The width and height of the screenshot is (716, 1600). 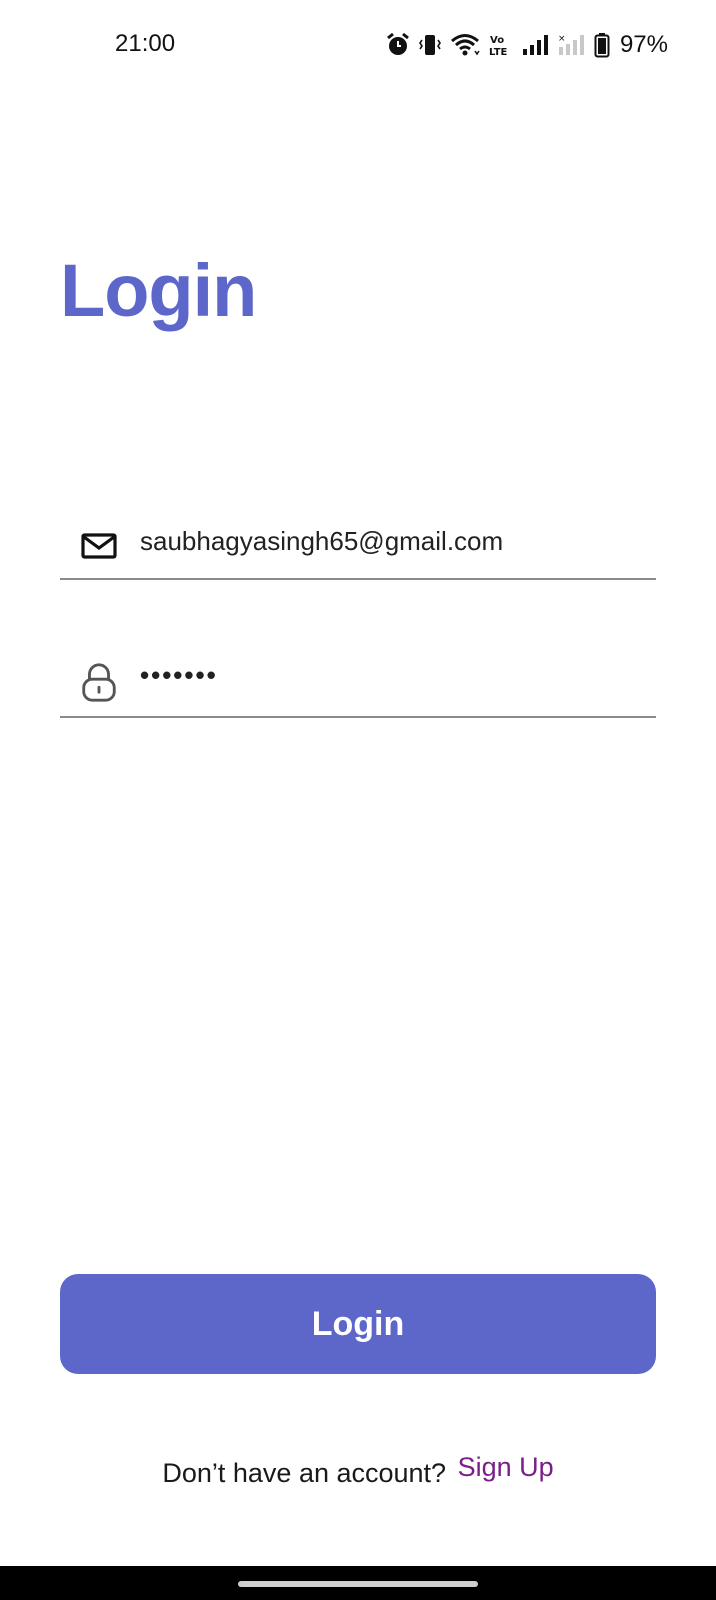 What do you see at coordinates (506, 1467) in the screenshot?
I see `signup-link: Sign Up` at bounding box center [506, 1467].